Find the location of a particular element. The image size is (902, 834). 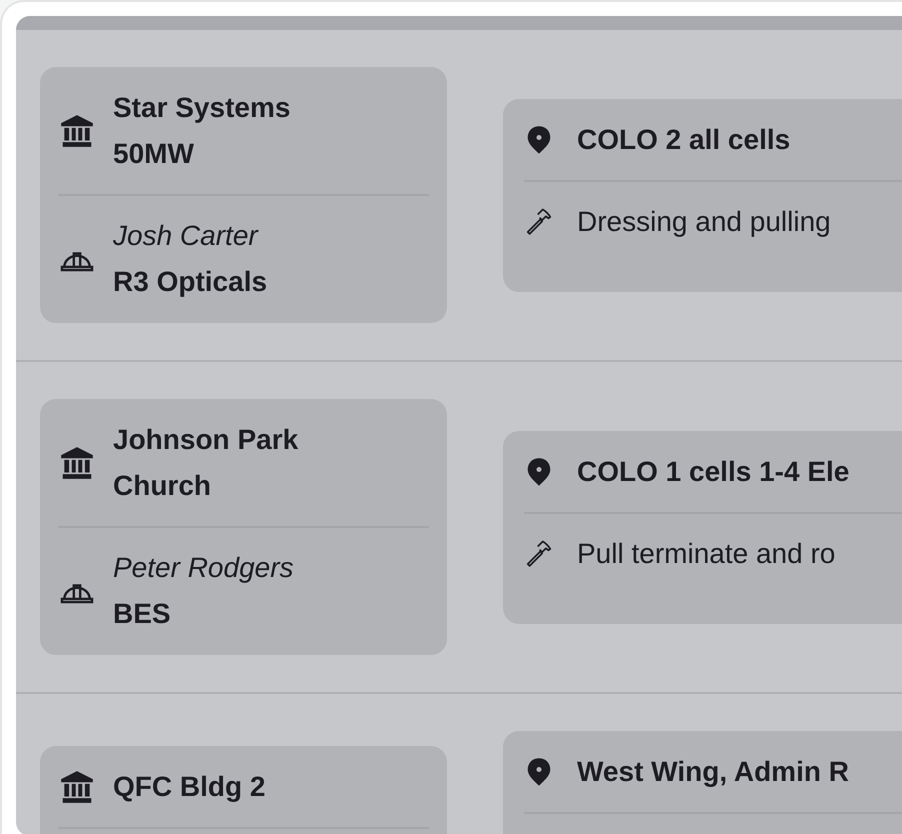

location-text: COLO 2 all cells is located at coordinates (683, 139).